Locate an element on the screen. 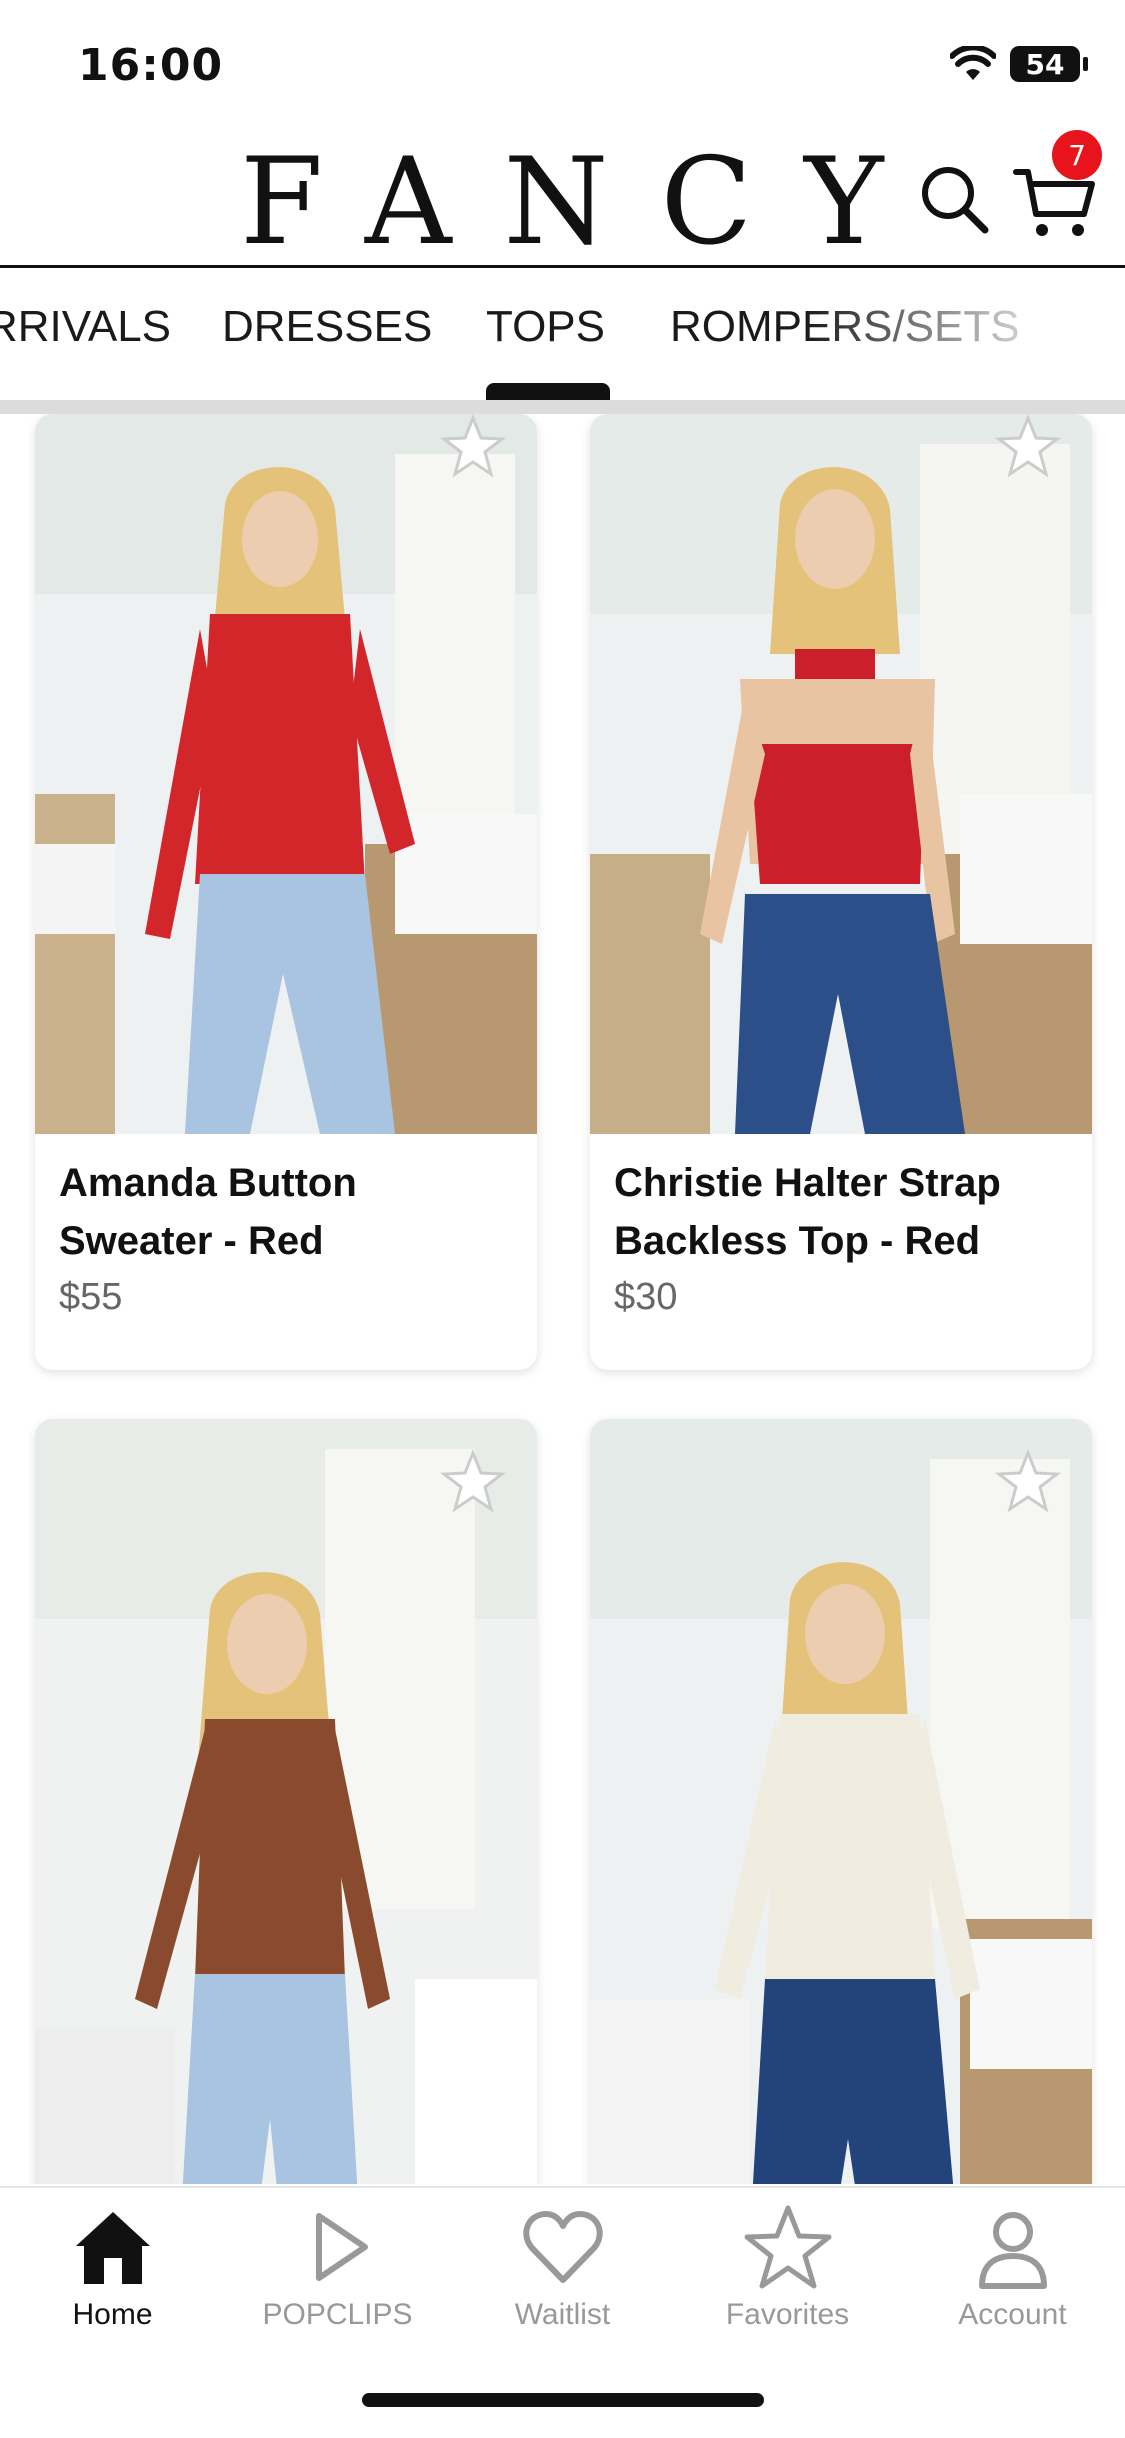 Image resolution: width=1125 pixels, height=2438 pixels. product-name: Christie Halter Strap Backless Top - Red is located at coordinates (844, 1212).